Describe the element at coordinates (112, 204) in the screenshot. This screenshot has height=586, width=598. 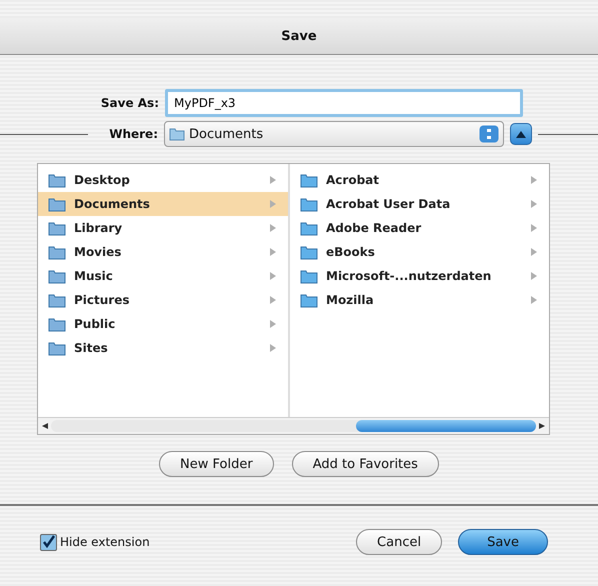
I see `folder-name: Documents` at that location.